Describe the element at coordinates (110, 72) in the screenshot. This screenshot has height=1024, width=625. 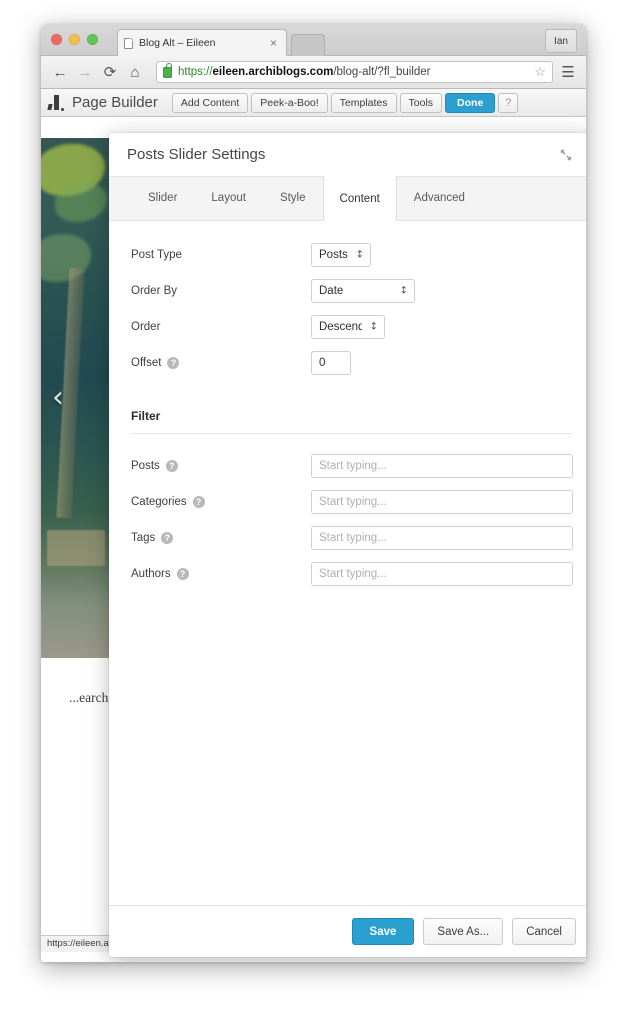
I see `reload-icon: ⟳` at that location.